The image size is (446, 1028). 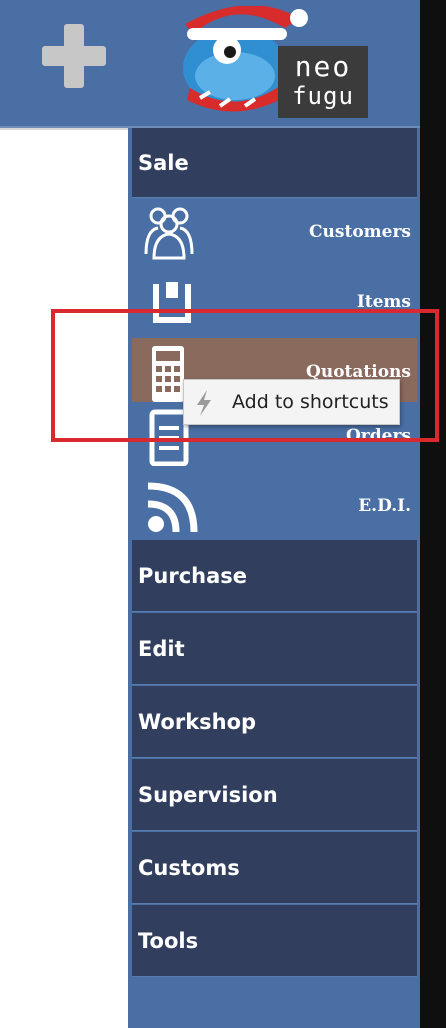 What do you see at coordinates (378, 436) in the screenshot?
I see `sidebar-item-label: Orders` at bounding box center [378, 436].